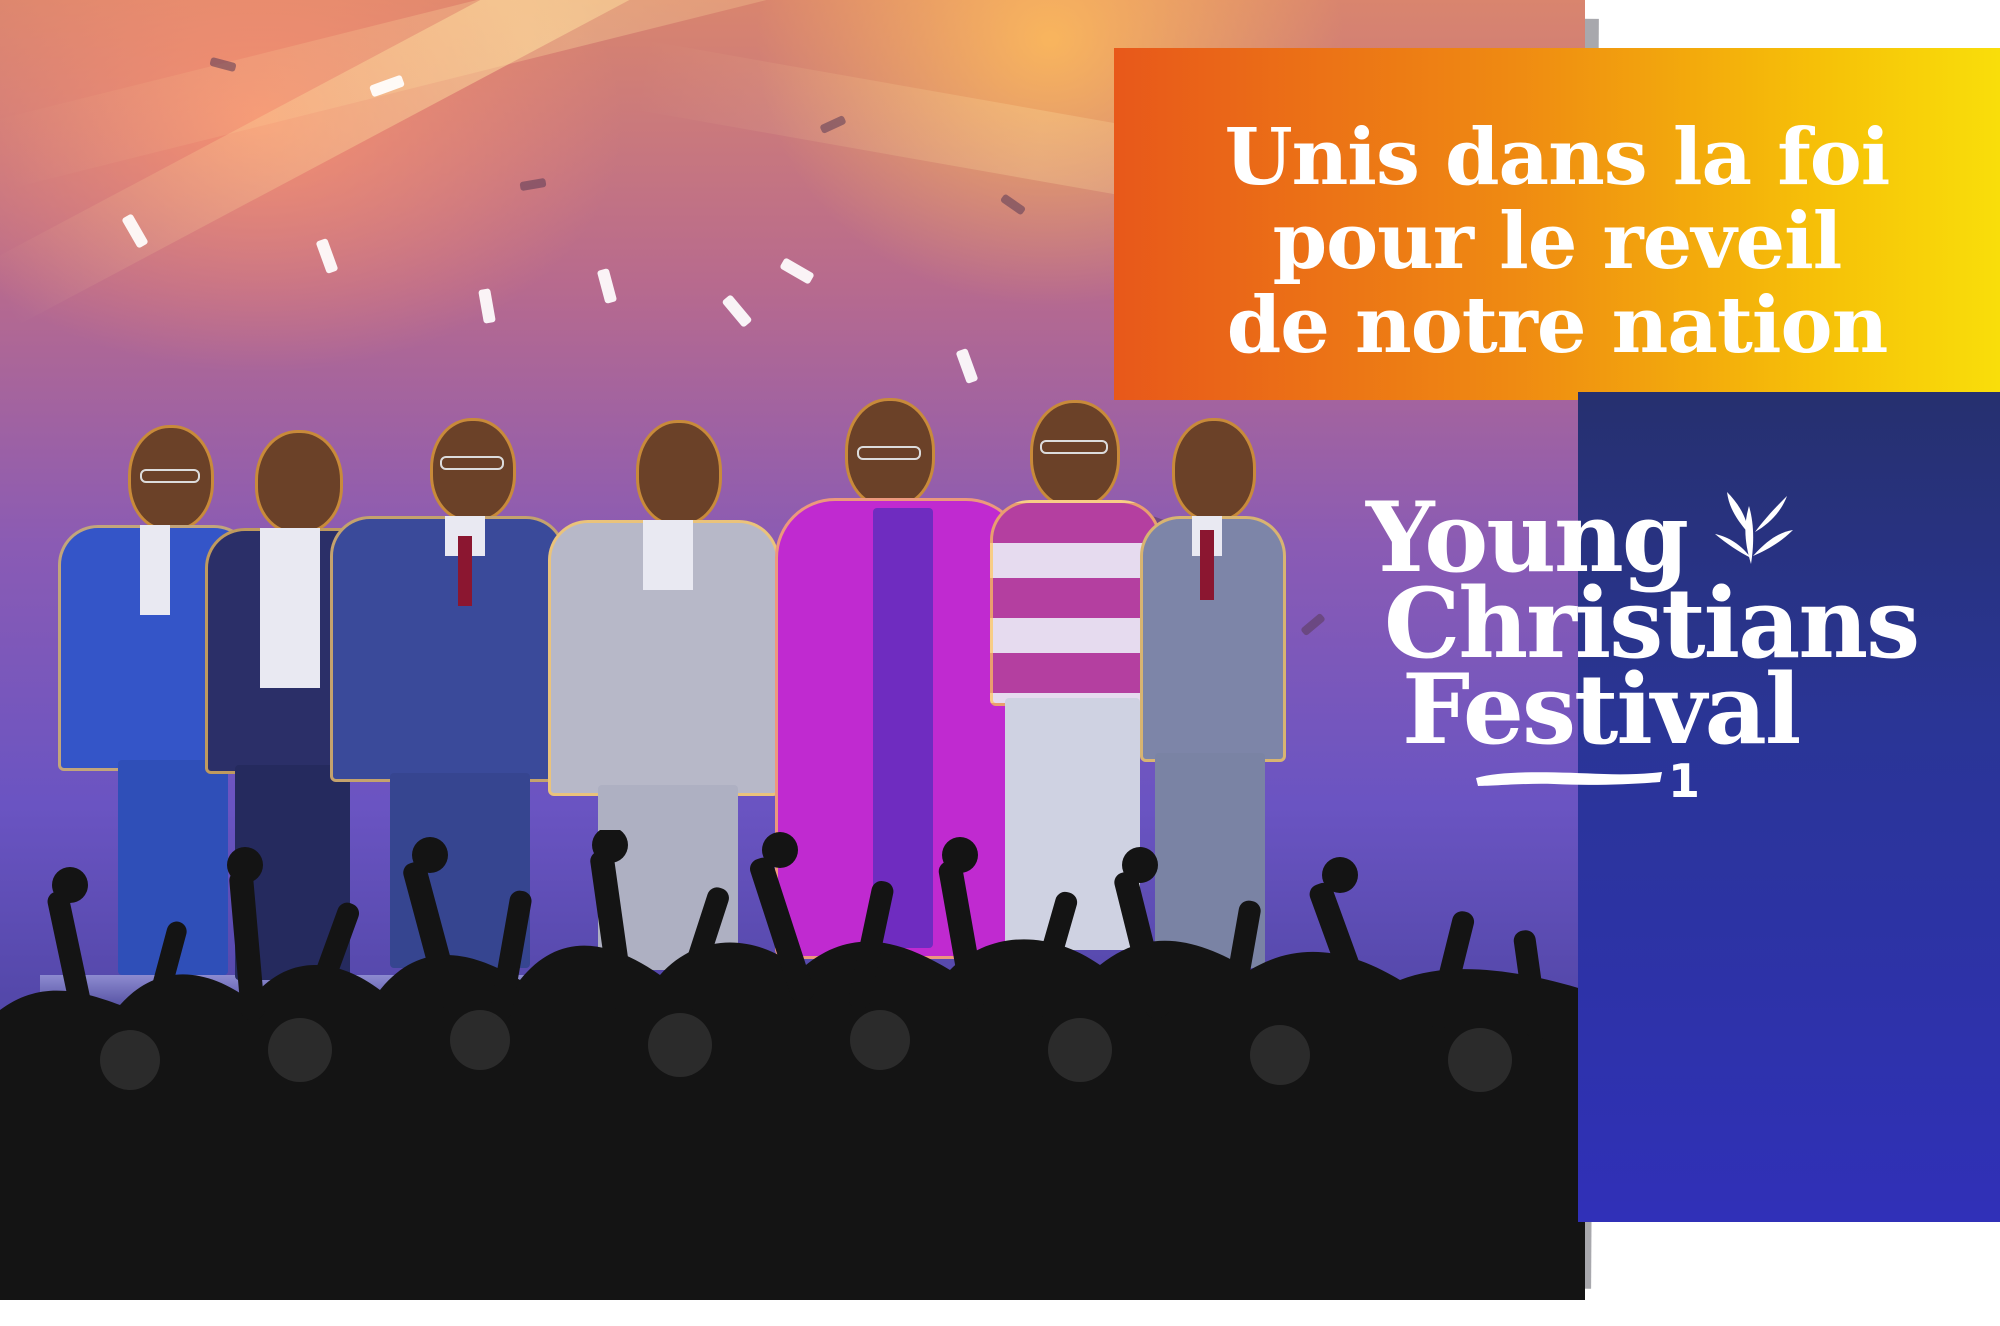 This screenshot has width=2000, height=1326. What do you see at coordinates (1557, 157) in the screenshot?
I see `headline-line: Unis dans la foi` at bounding box center [1557, 157].